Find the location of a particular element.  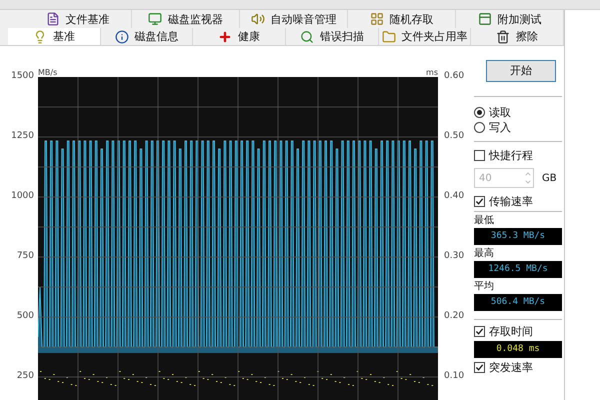

grid-icon is located at coordinates (377, 19).